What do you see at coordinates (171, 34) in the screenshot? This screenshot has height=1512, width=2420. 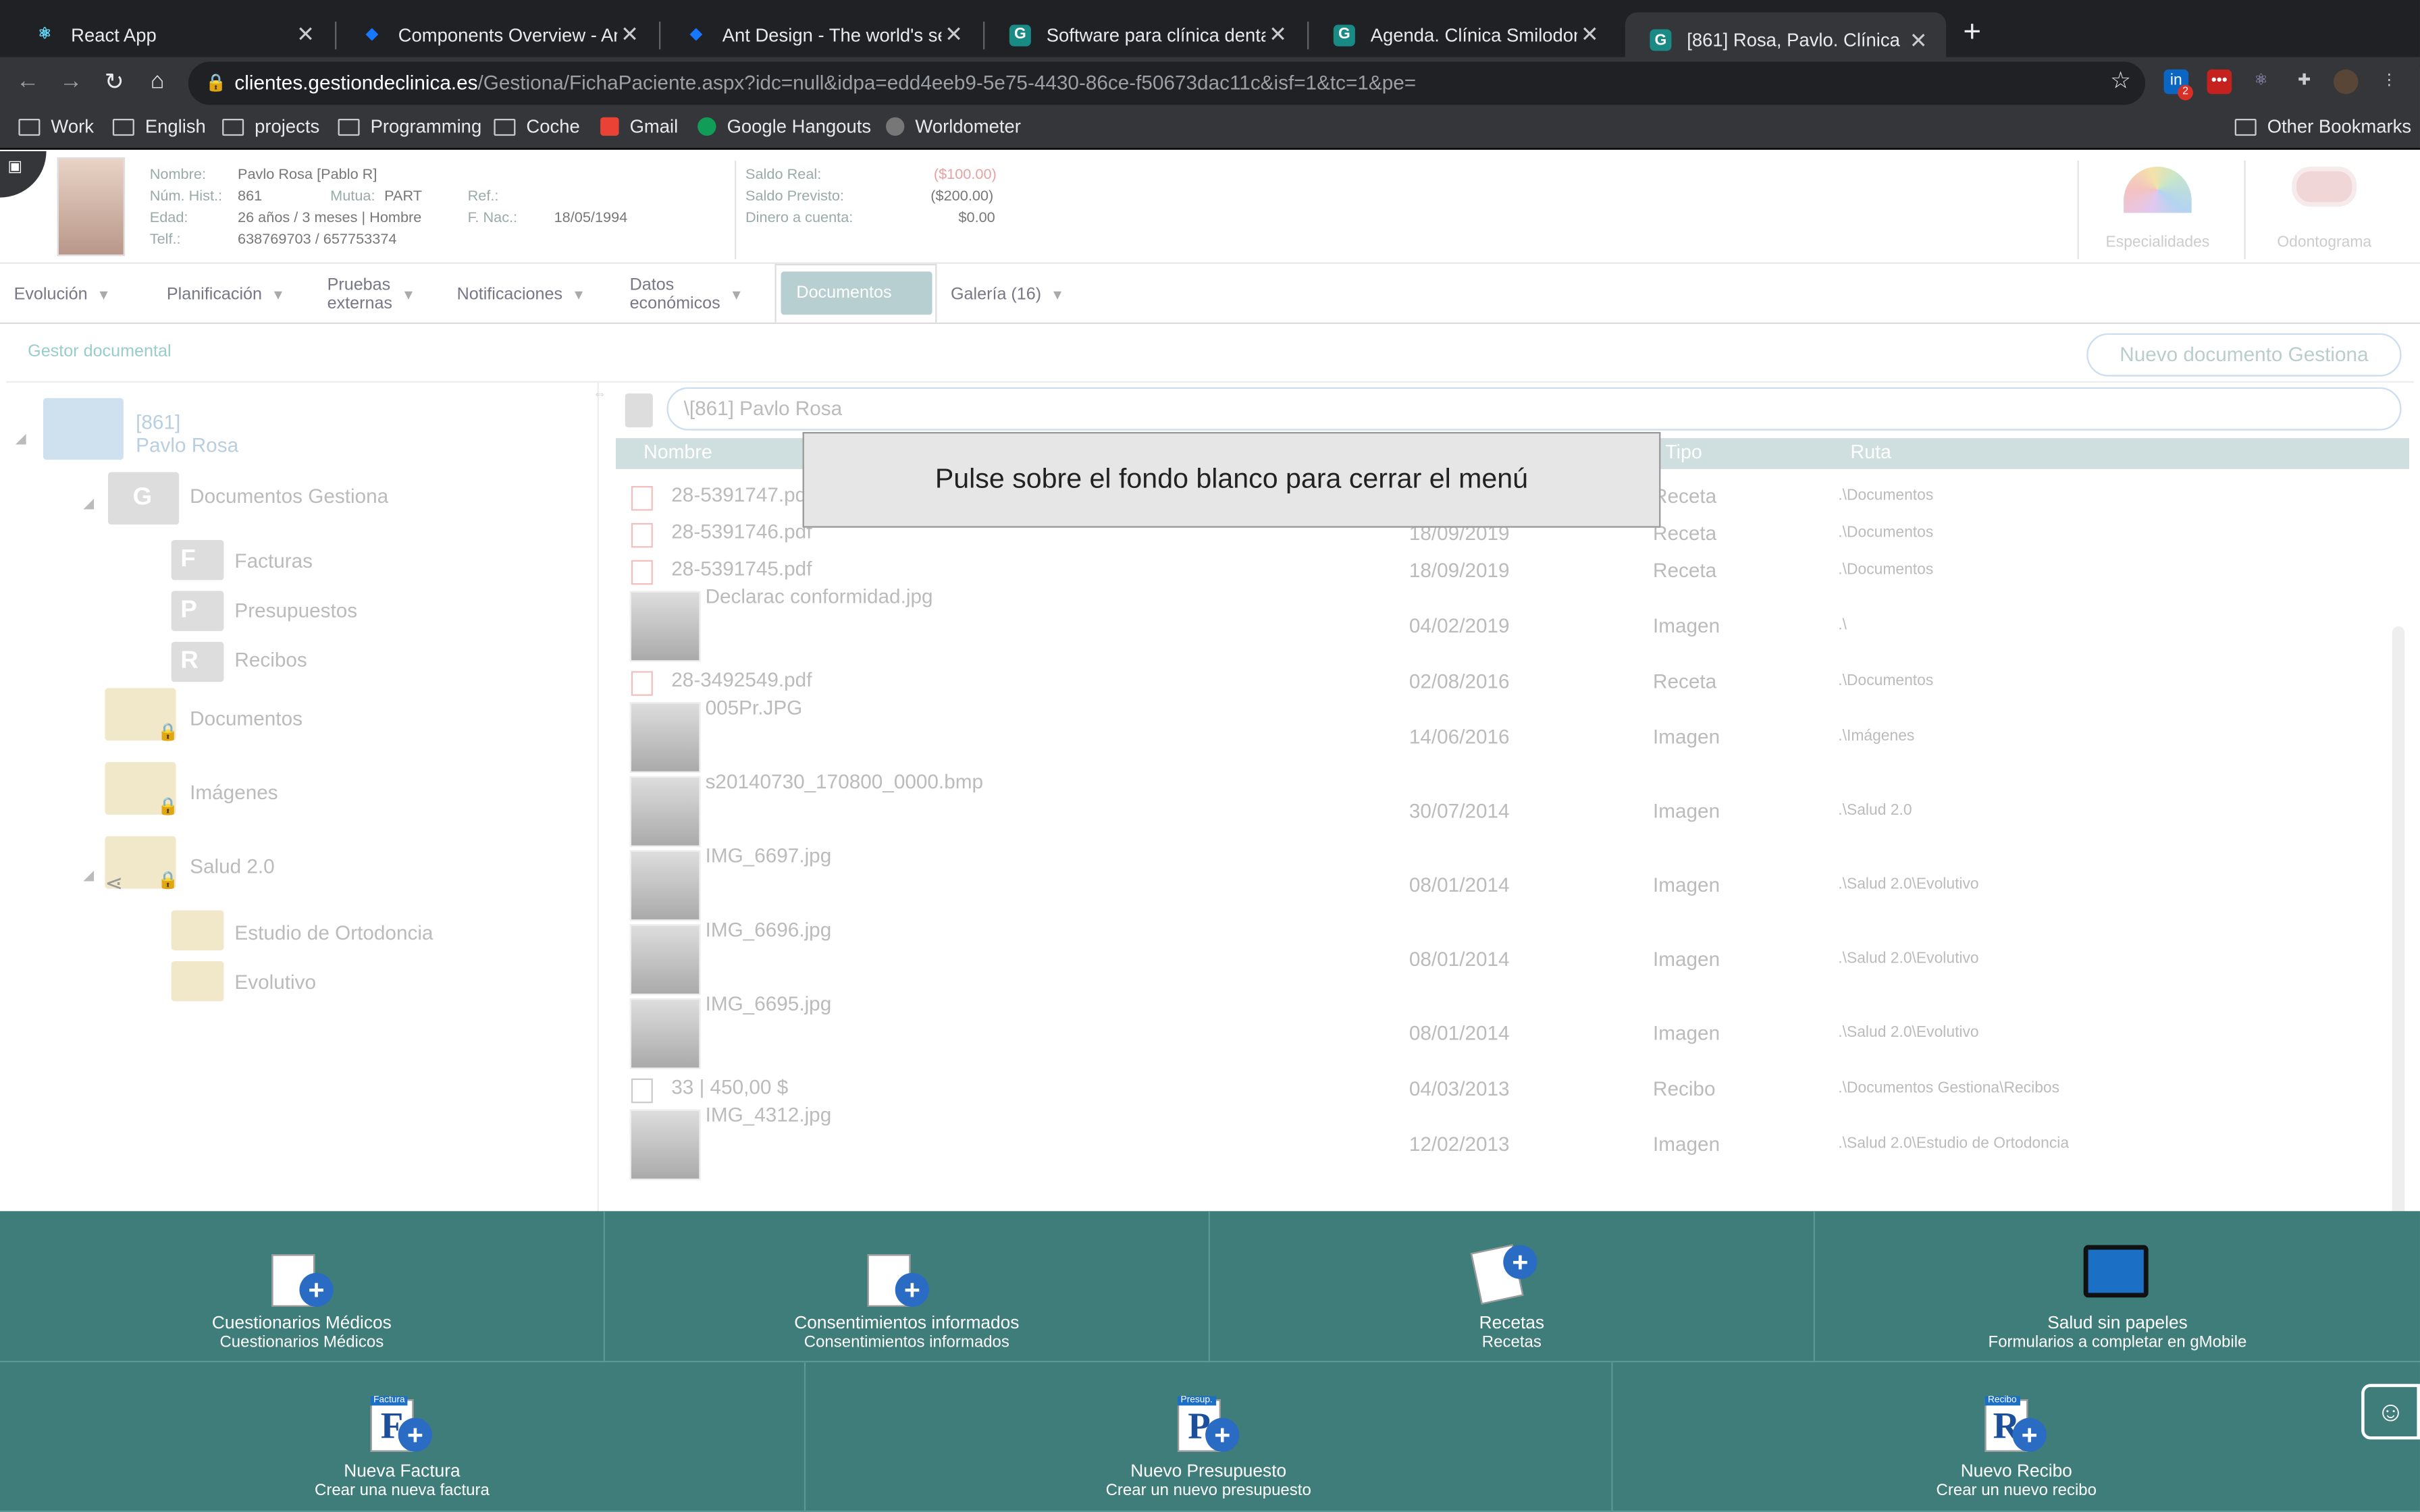 I see `browser-tab-react-app: ⚛ React App ✕` at bounding box center [171, 34].